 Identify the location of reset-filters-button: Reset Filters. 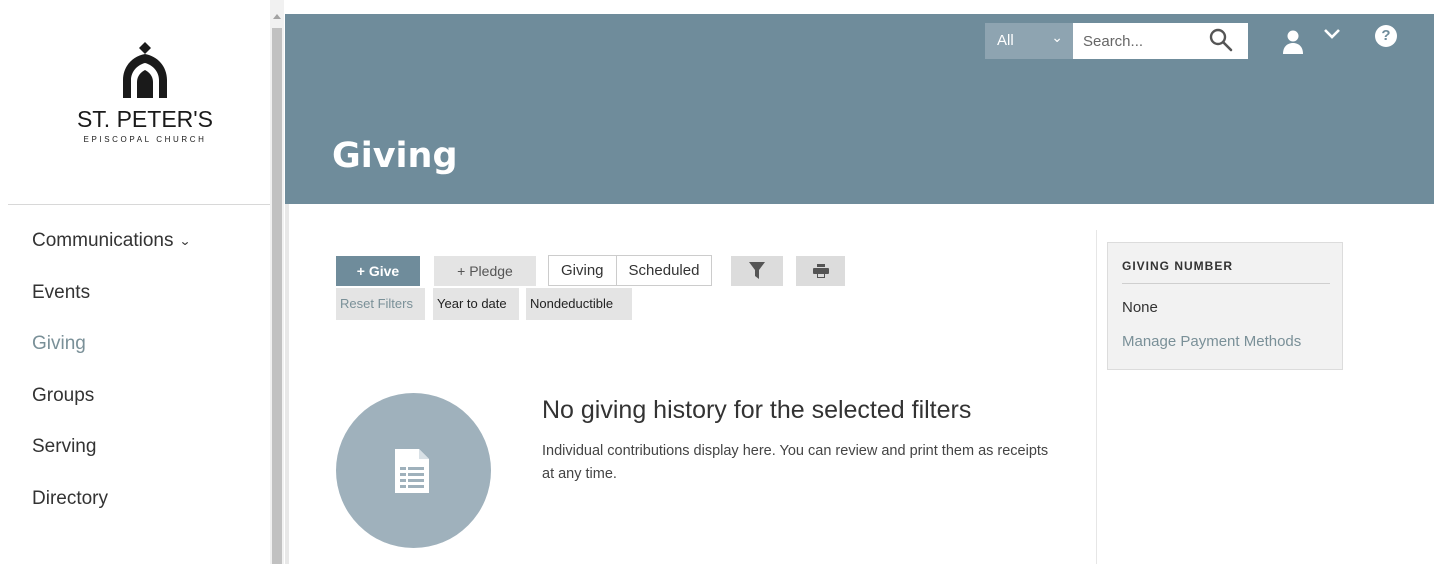
(380, 304).